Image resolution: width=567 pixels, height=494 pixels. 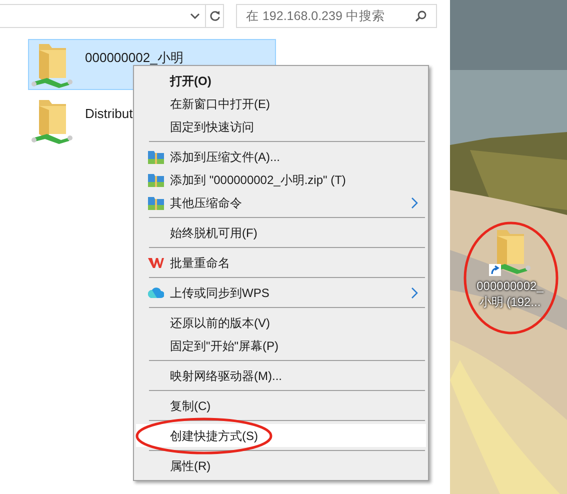 What do you see at coordinates (220, 323) in the screenshot?
I see `menu-item-label: 还原以前的版本(V)` at bounding box center [220, 323].